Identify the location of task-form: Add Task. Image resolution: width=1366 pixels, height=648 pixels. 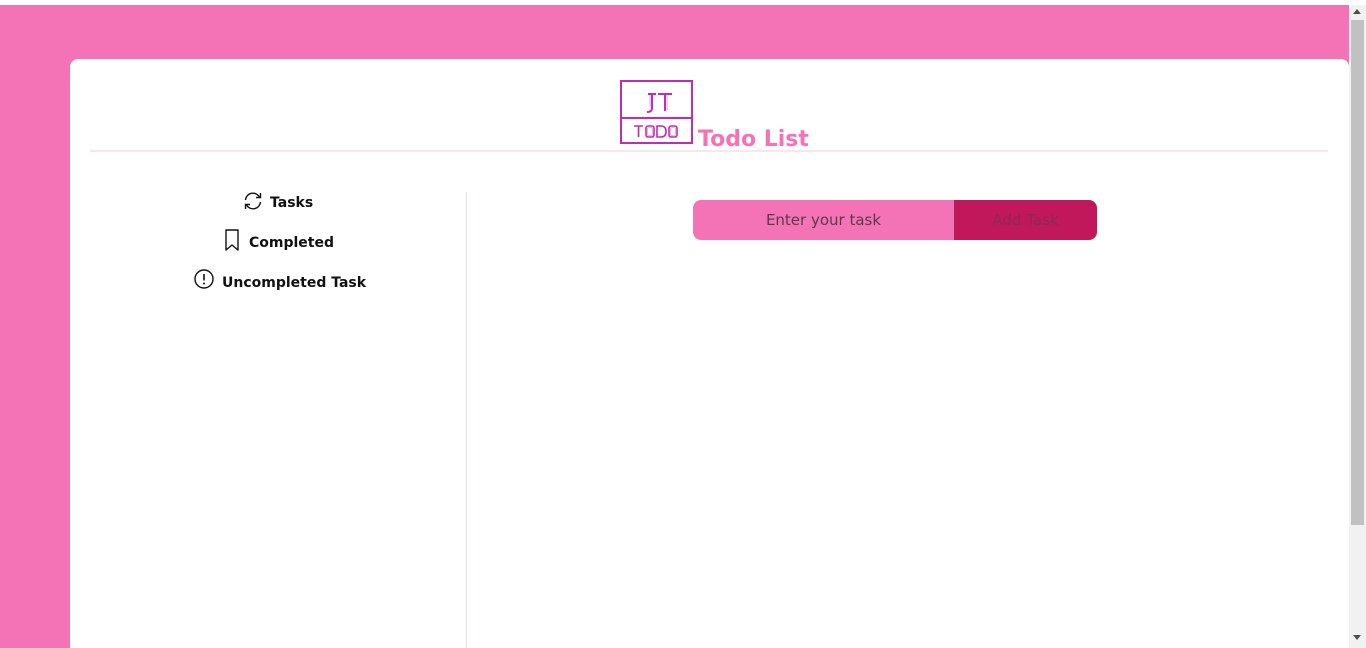
(895, 220).